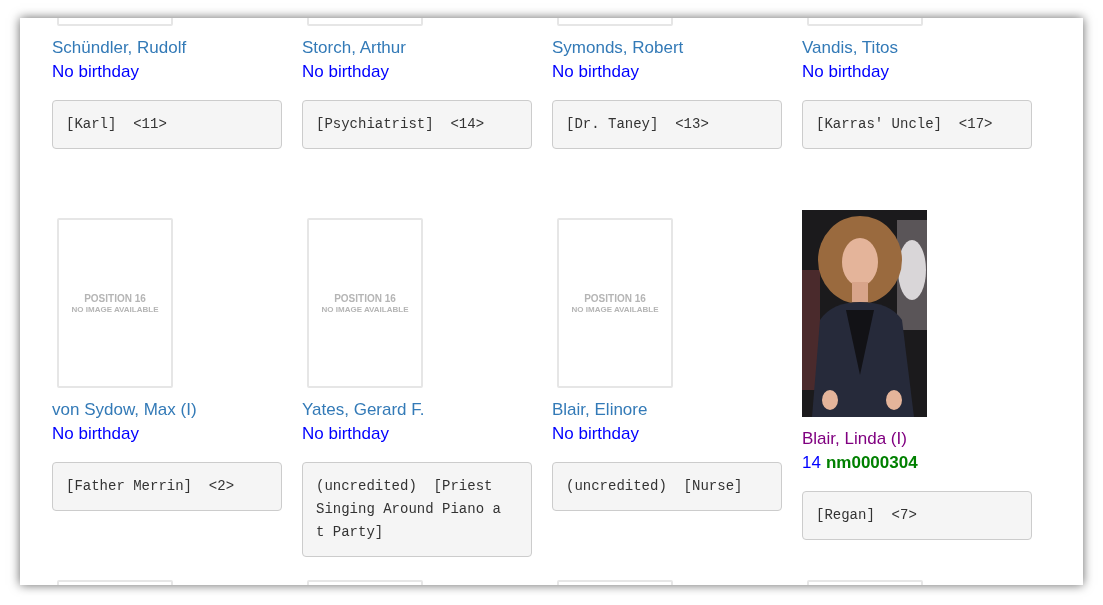 The width and height of the screenshot is (1103, 605). Describe the element at coordinates (417, 509) in the screenshot. I see `role-box: (uncredited) [Priest Singing Around Piano at Party]` at that location.